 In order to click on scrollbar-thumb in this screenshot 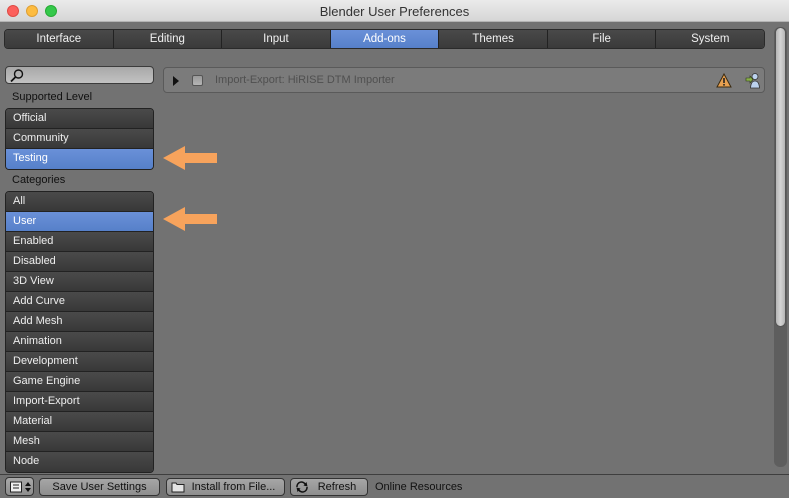, I will do `click(780, 177)`.